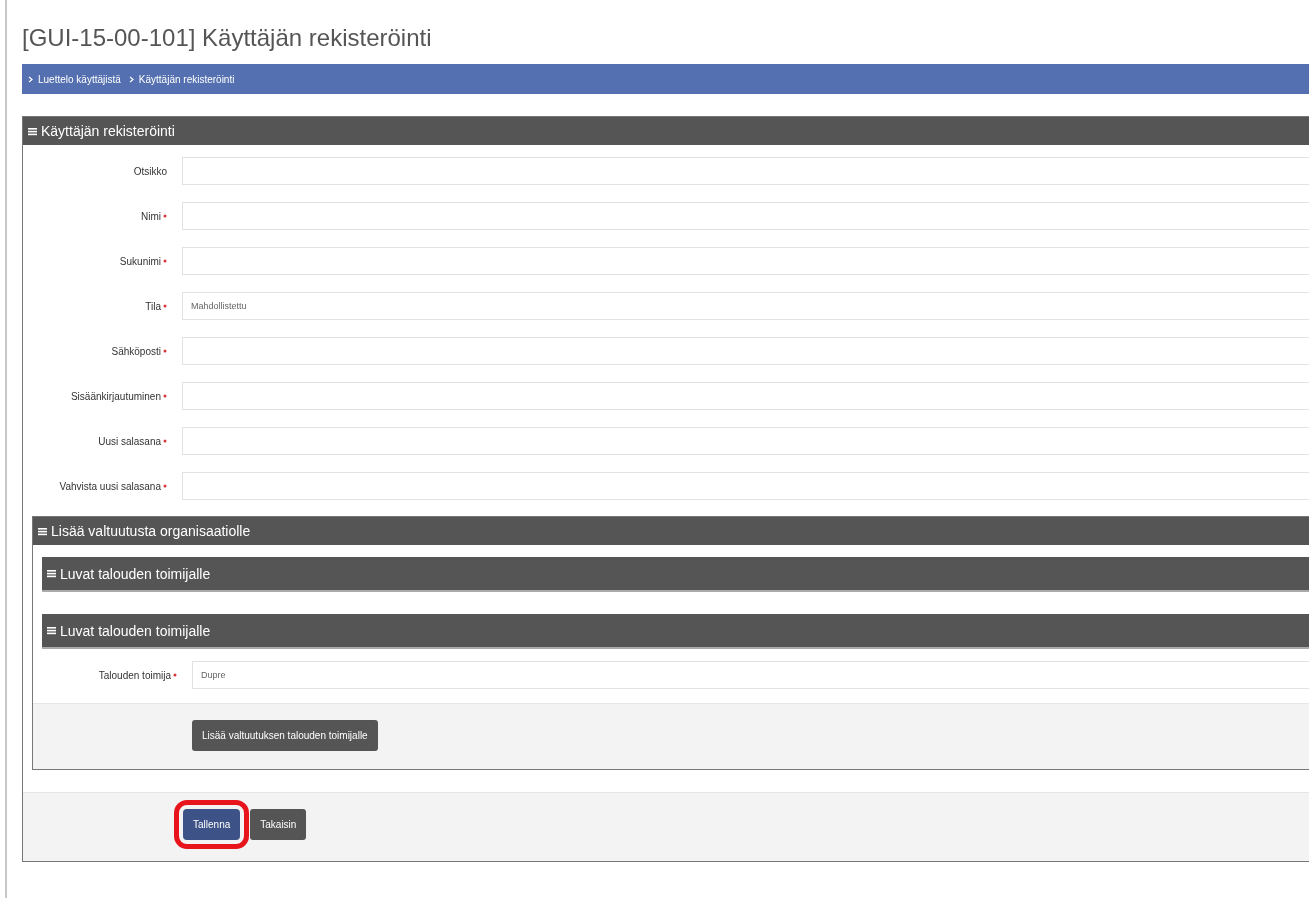 This screenshot has width=1309, height=898. I want to click on field-label: Nimi, so click(151, 216).